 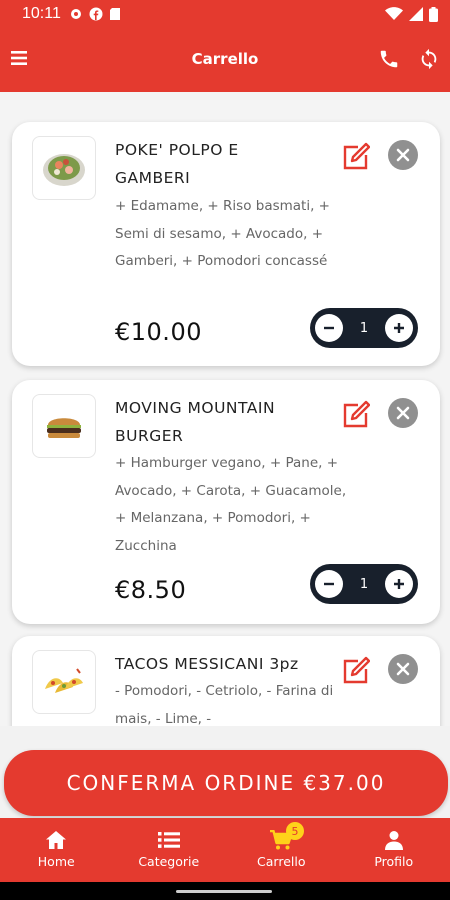 What do you see at coordinates (295, 831) in the screenshot?
I see `cart-count-badge: 5` at bounding box center [295, 831].